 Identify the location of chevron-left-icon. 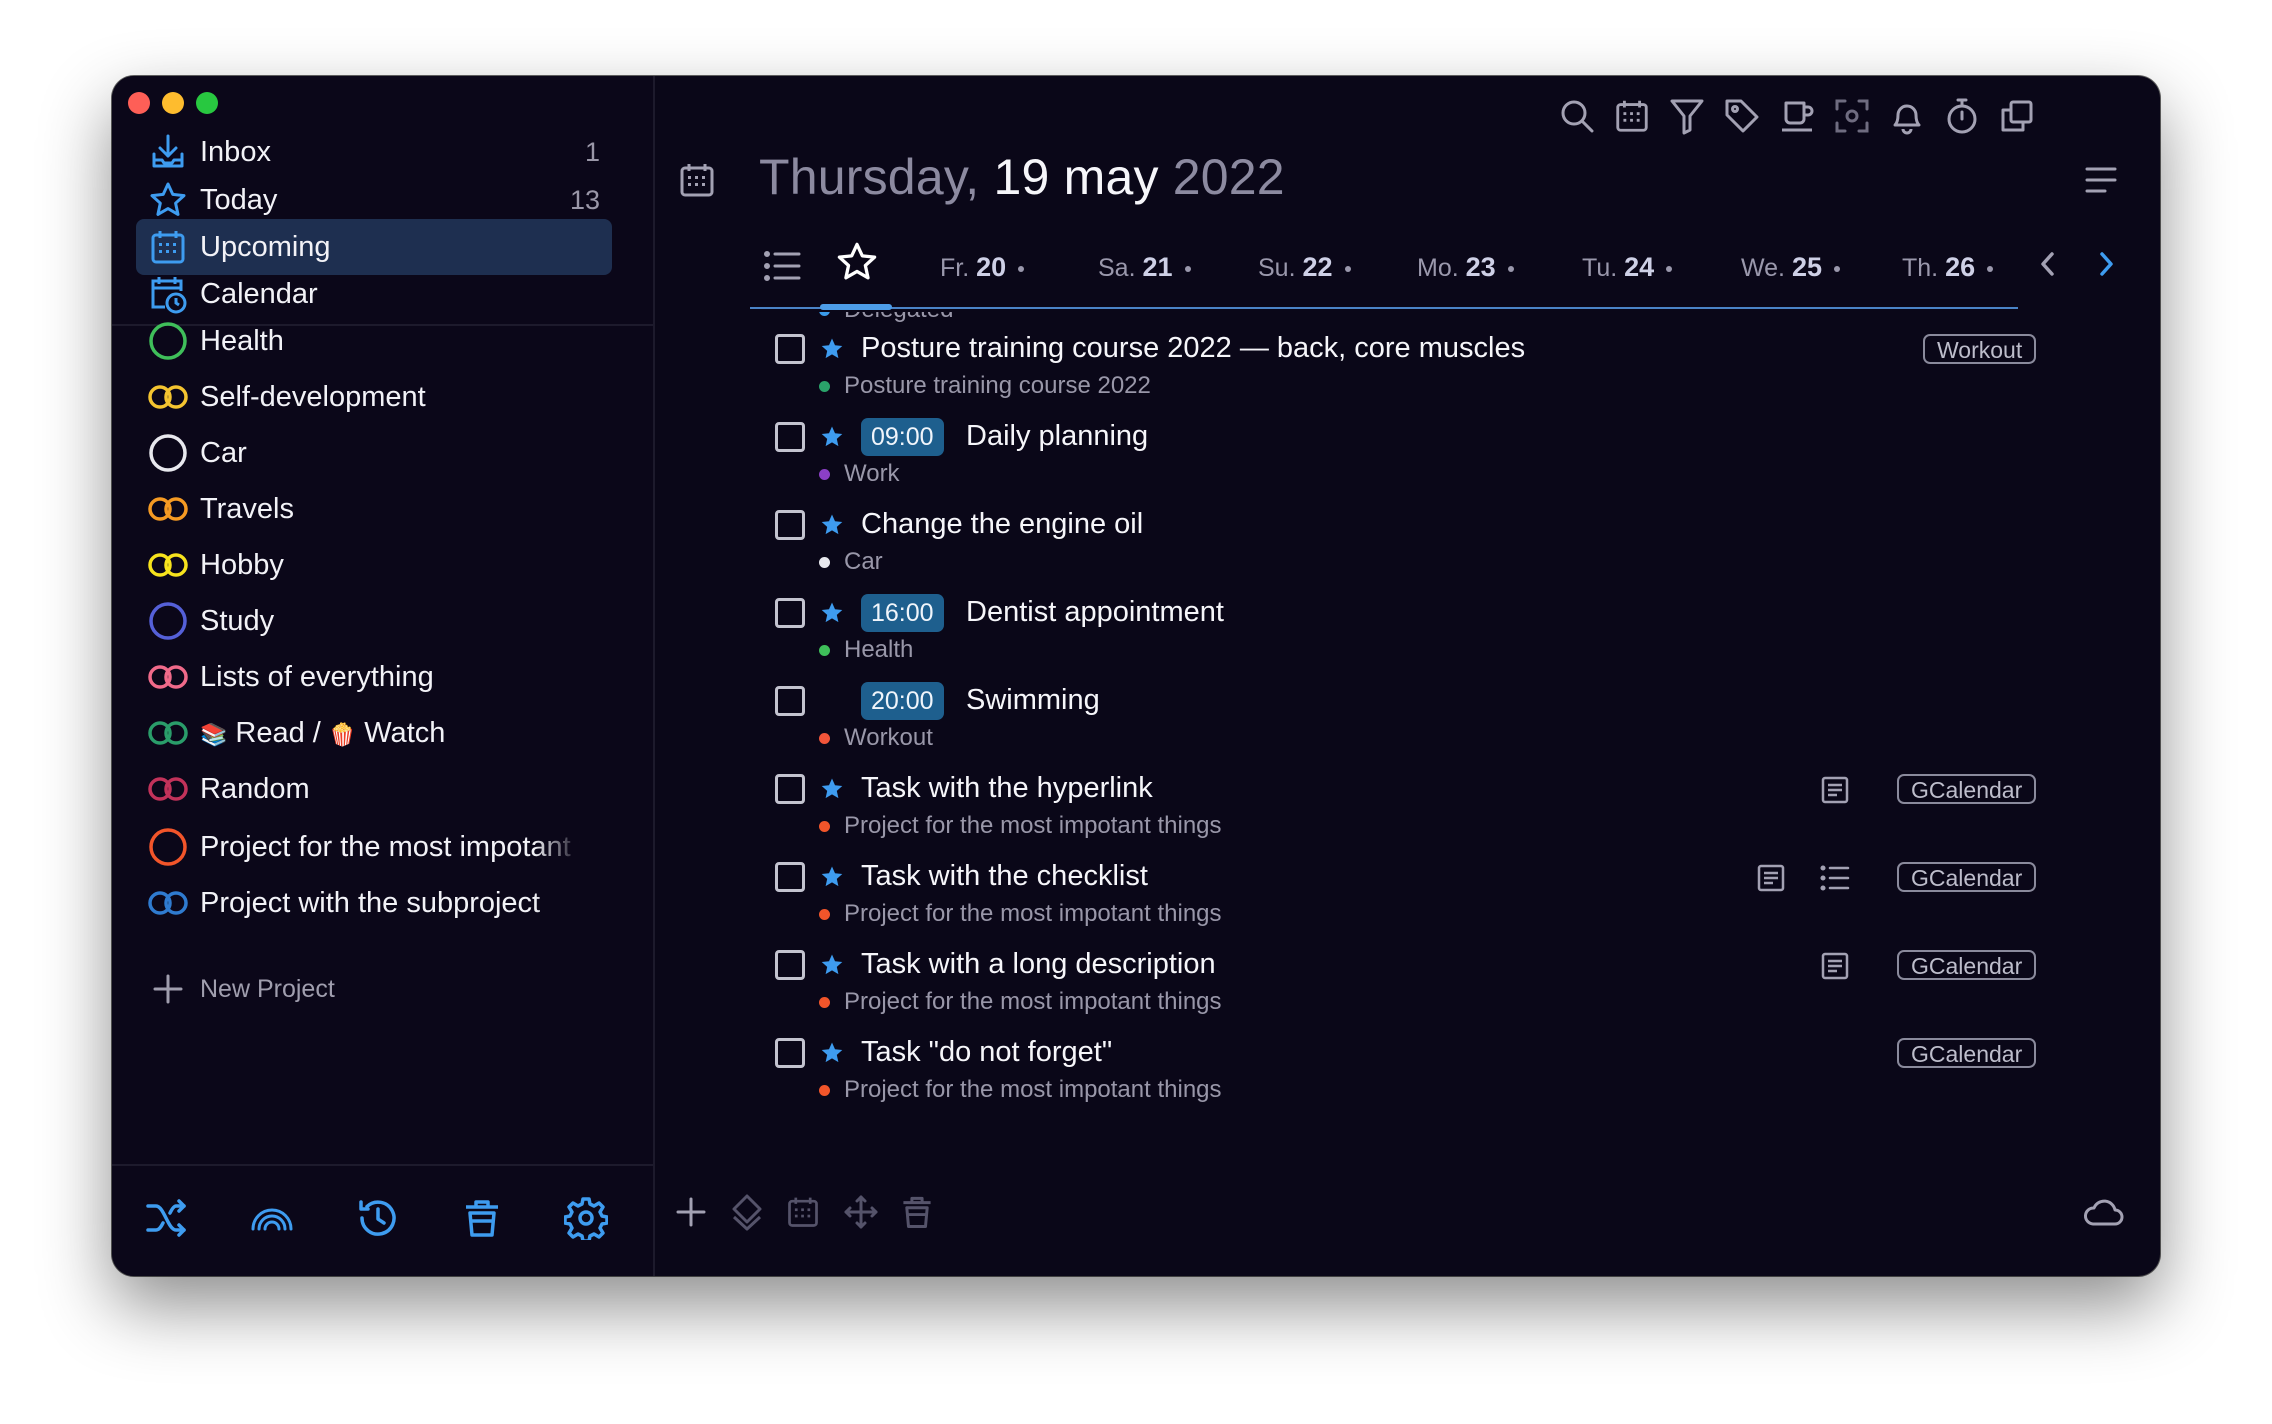
(2048, 265).